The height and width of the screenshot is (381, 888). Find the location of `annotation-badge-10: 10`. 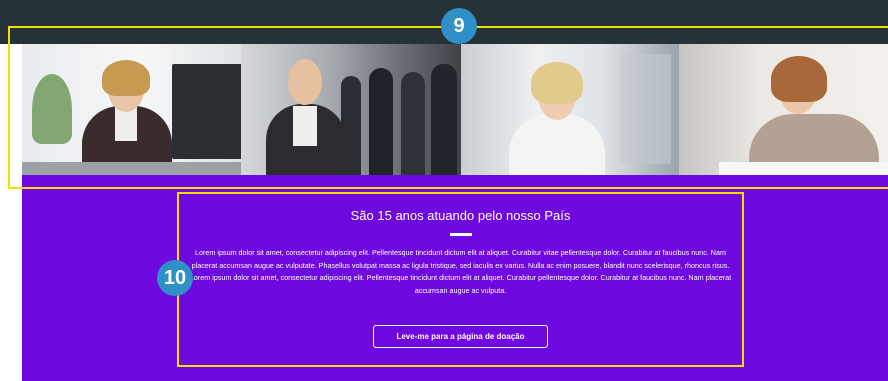

annotation-badge-10: 10 is located at coordinates (175, 278).